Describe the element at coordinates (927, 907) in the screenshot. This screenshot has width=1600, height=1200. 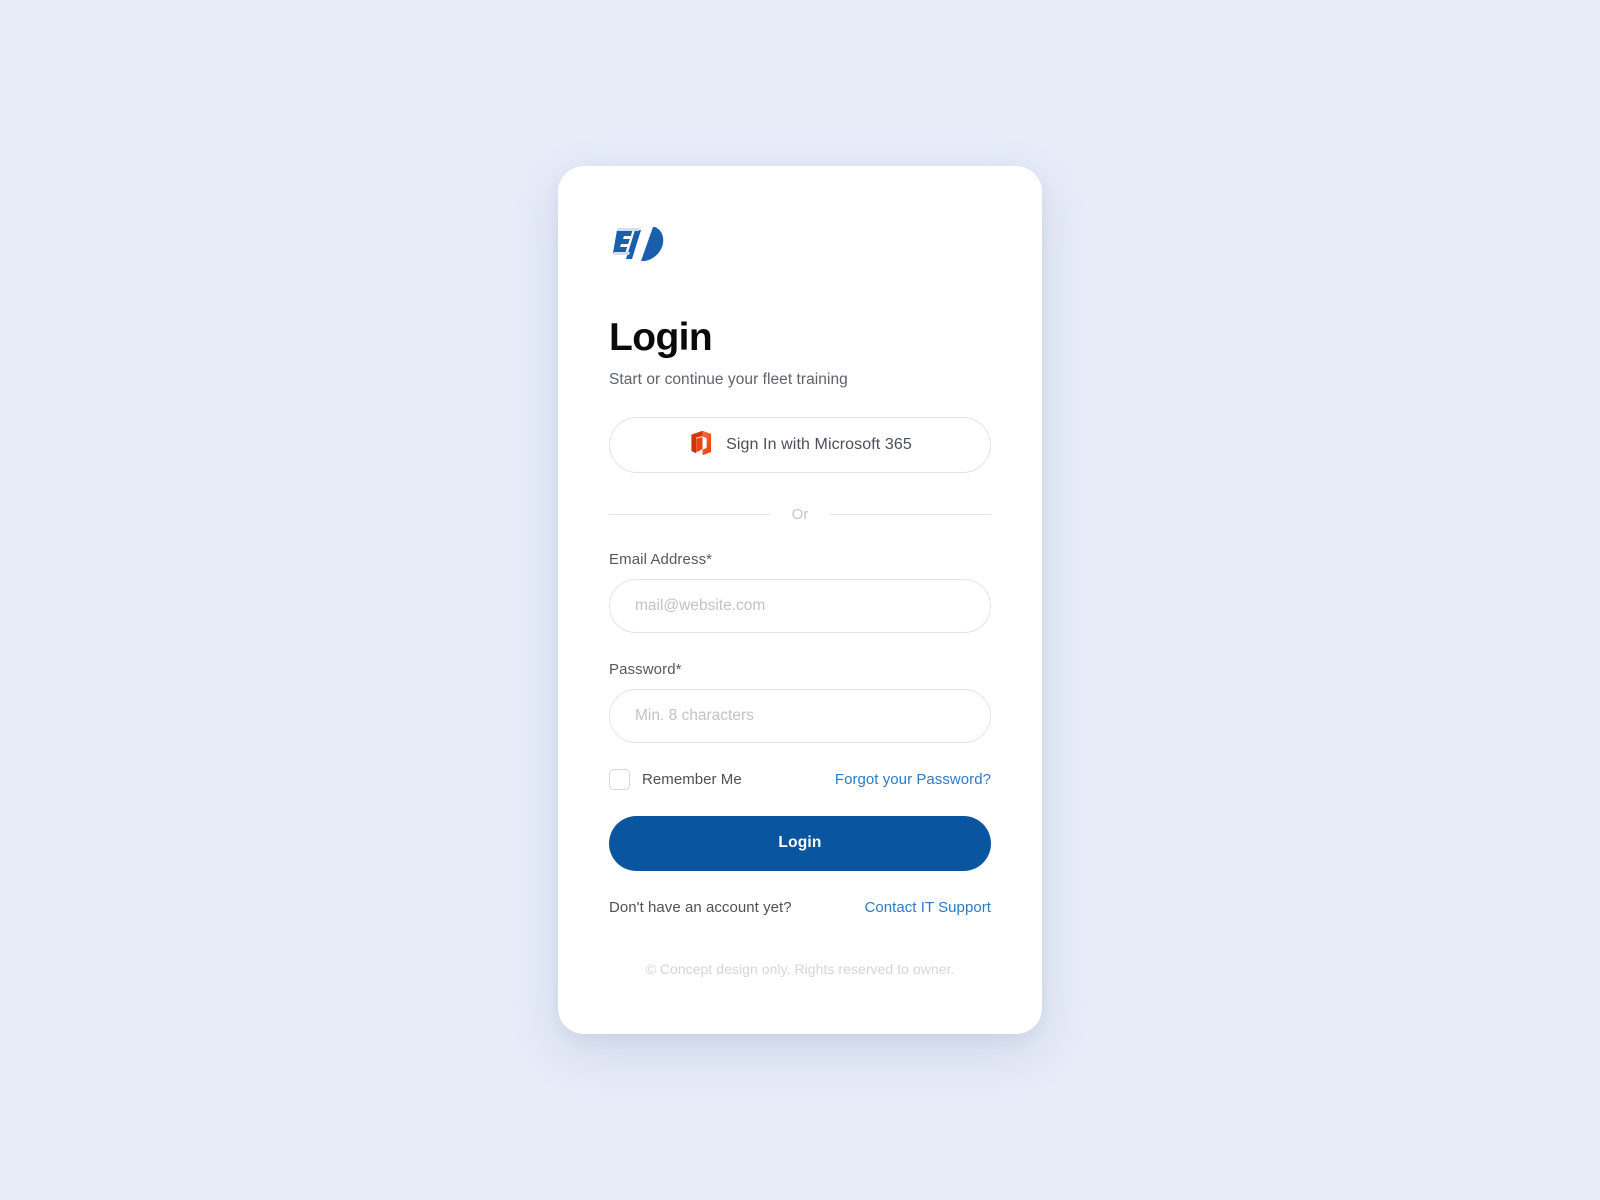
I see `contact-it-support-link: Contact IT Support` at that location.